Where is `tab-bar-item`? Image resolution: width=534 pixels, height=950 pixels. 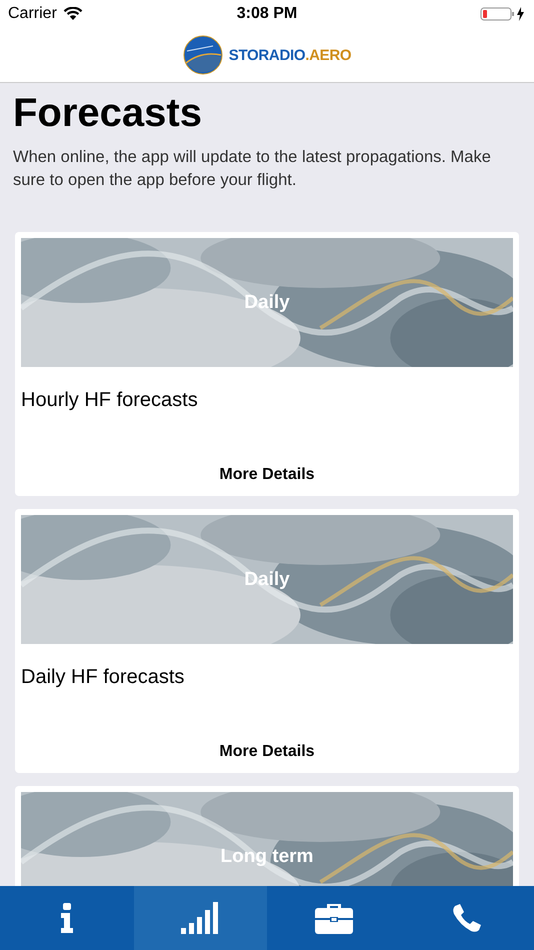 tab-bar-item is located at coordinates (200, 918).